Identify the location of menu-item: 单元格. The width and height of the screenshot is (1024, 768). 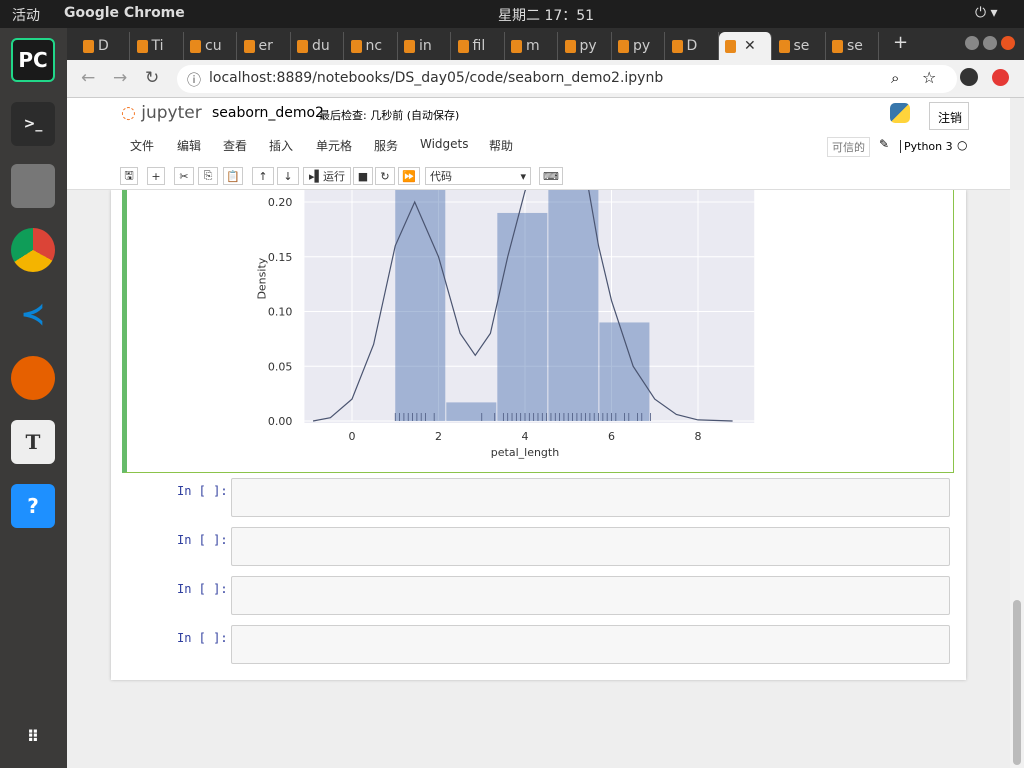
(334, 145).